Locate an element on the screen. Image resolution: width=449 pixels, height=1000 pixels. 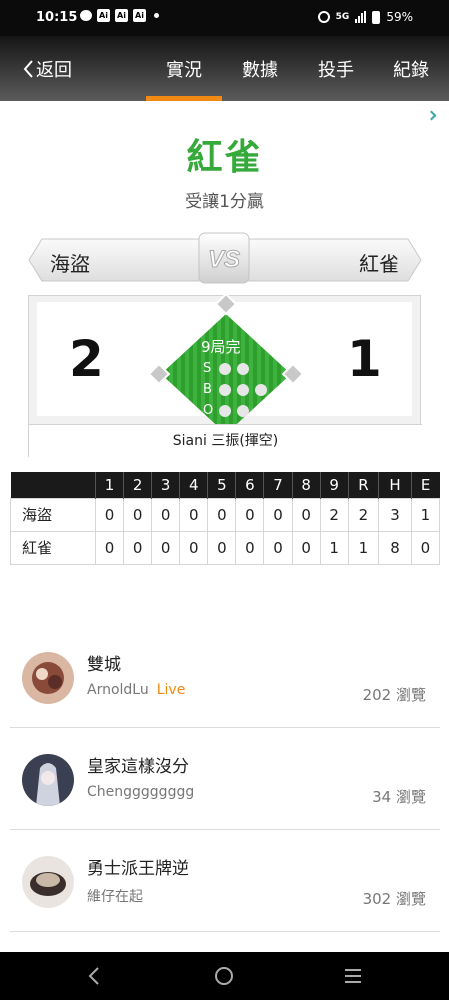
linescore-header: 4 is located at coordinates (193, 485).